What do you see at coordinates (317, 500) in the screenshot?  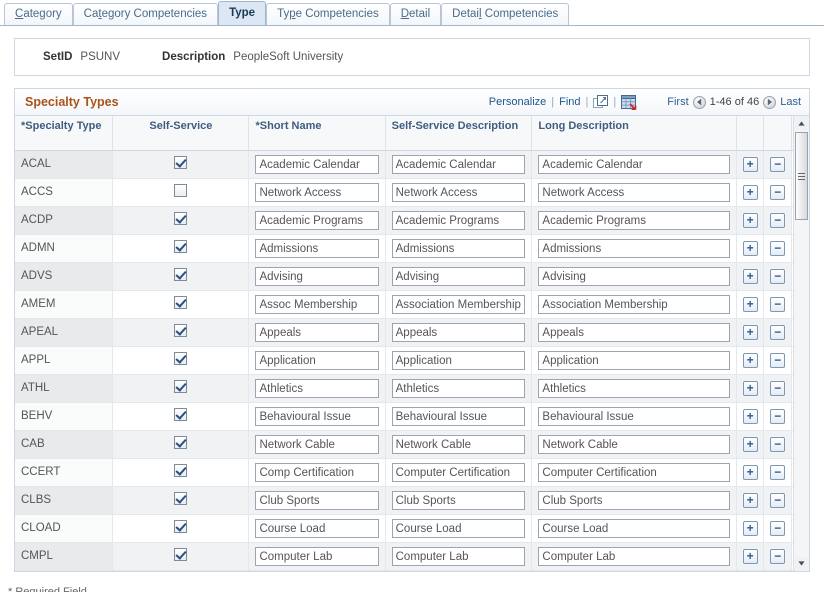 I see `short-name-input: Club Sports` at bounding box center [317, 500].